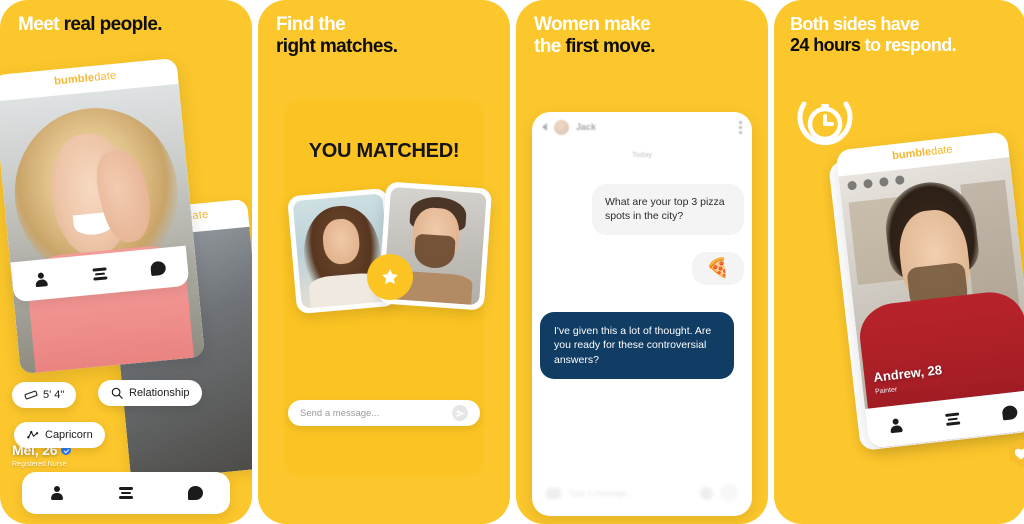  I want to click on send-icon, so click(460, 413).